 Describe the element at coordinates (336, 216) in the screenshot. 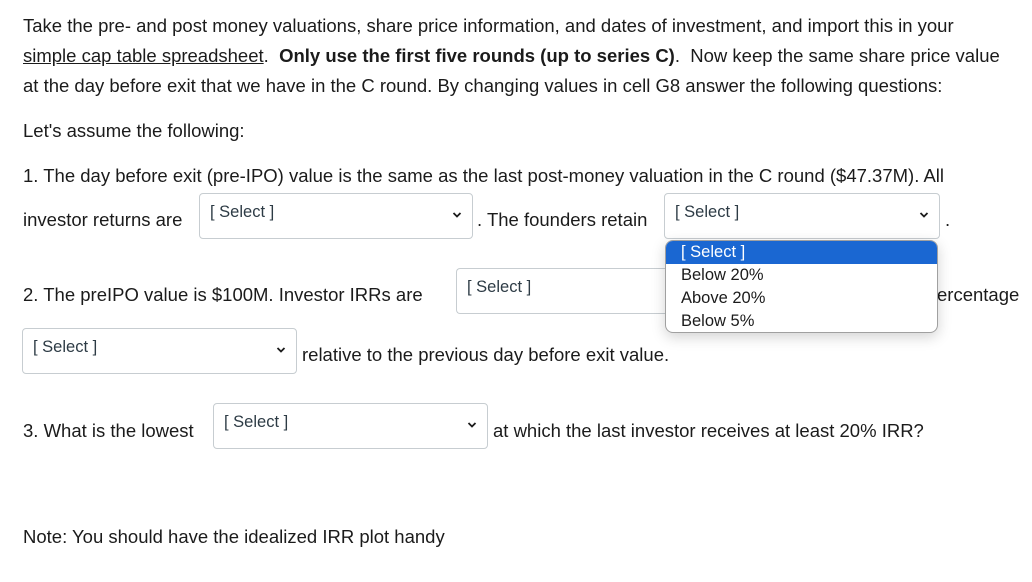

I see `q1-investor-returns-select: [ Select ]` at that location.